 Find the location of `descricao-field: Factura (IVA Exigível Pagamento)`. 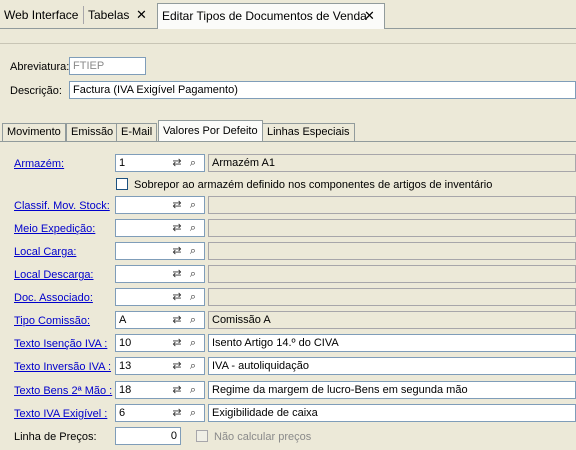

descricao-field: Factura (IVA Exigível Pagamento) is located at coordinates (322, 90).